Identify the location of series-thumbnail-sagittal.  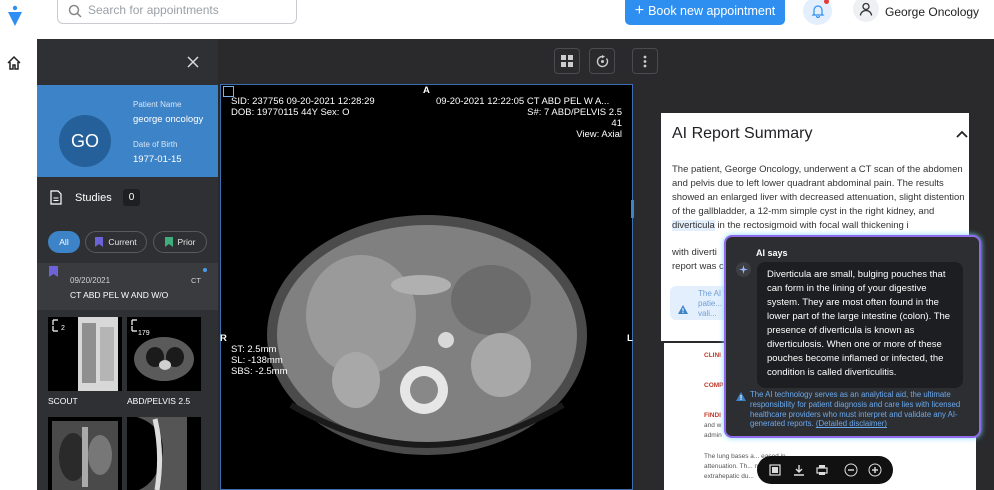
(164, 453).